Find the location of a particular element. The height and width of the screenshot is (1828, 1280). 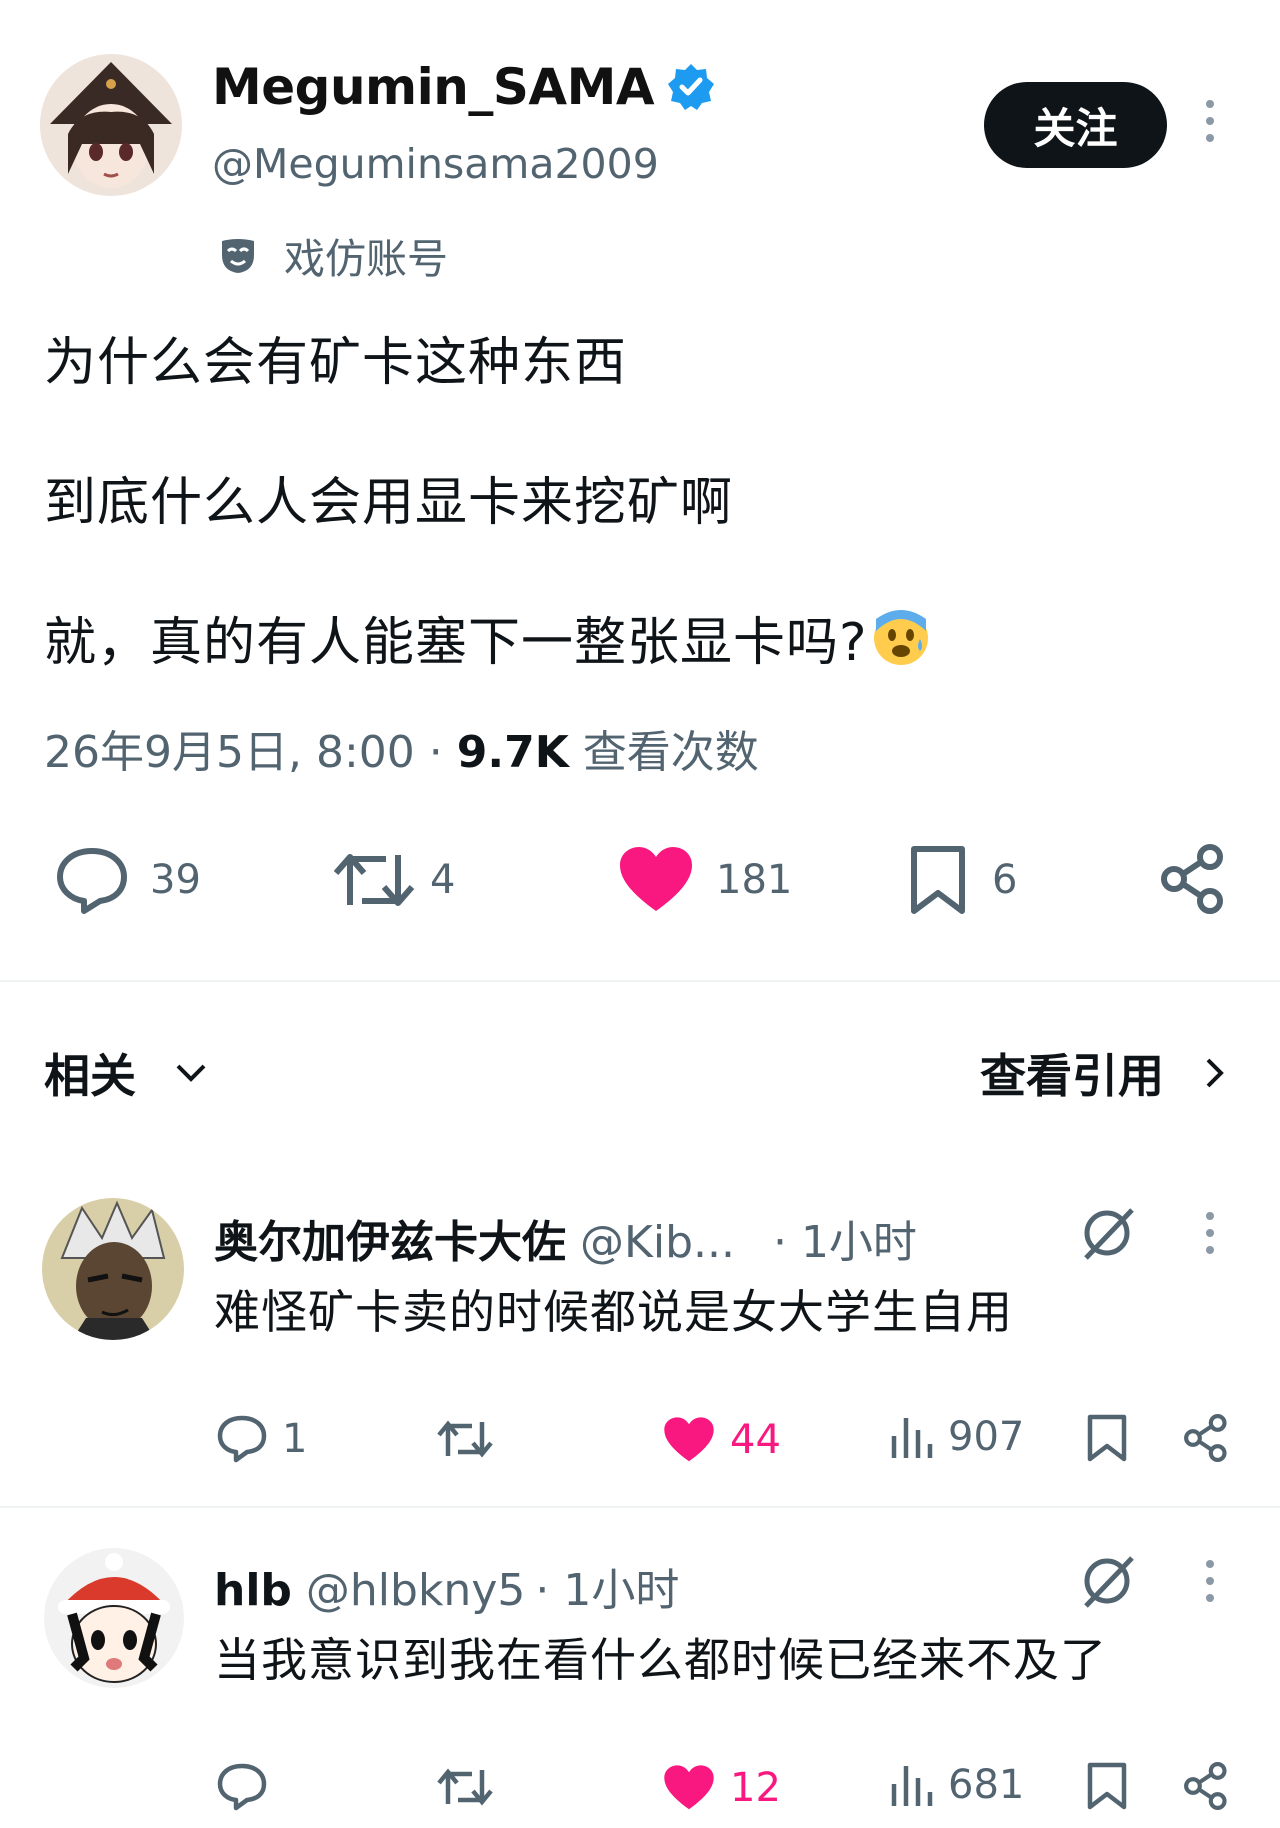

retweet-button: 4 is located at coordinates (393, 880).